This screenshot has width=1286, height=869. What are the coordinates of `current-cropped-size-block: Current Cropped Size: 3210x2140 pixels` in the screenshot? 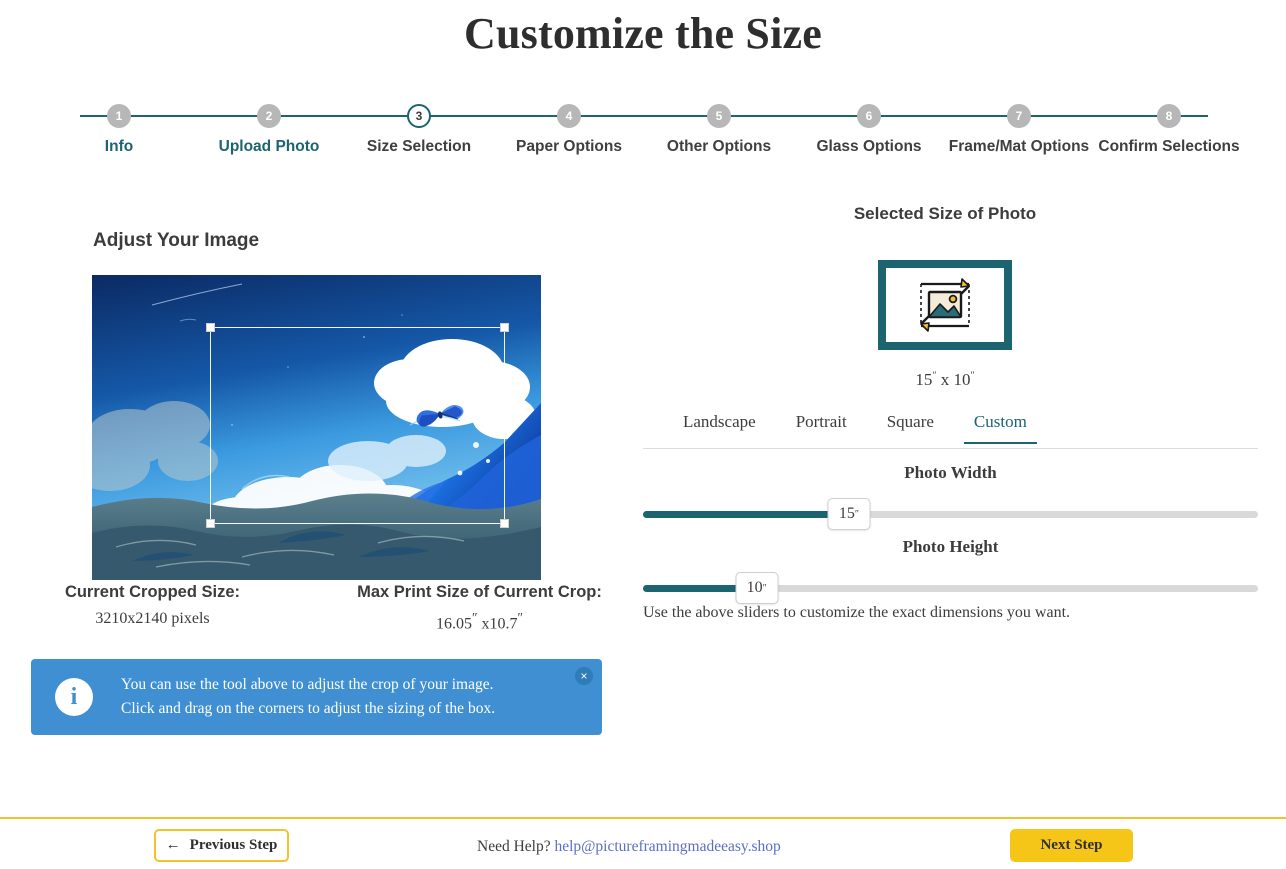 It's located at (161, 608).